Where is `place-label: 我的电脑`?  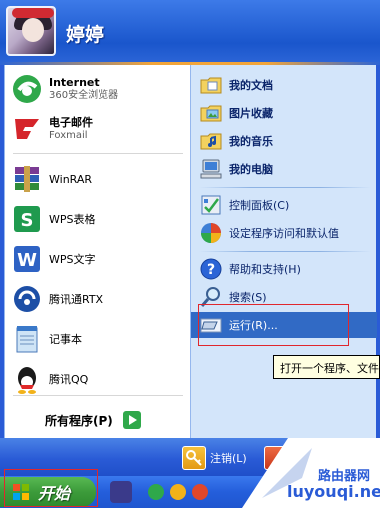 place-label: 我的电脑 is located at coordinates (251, 169).